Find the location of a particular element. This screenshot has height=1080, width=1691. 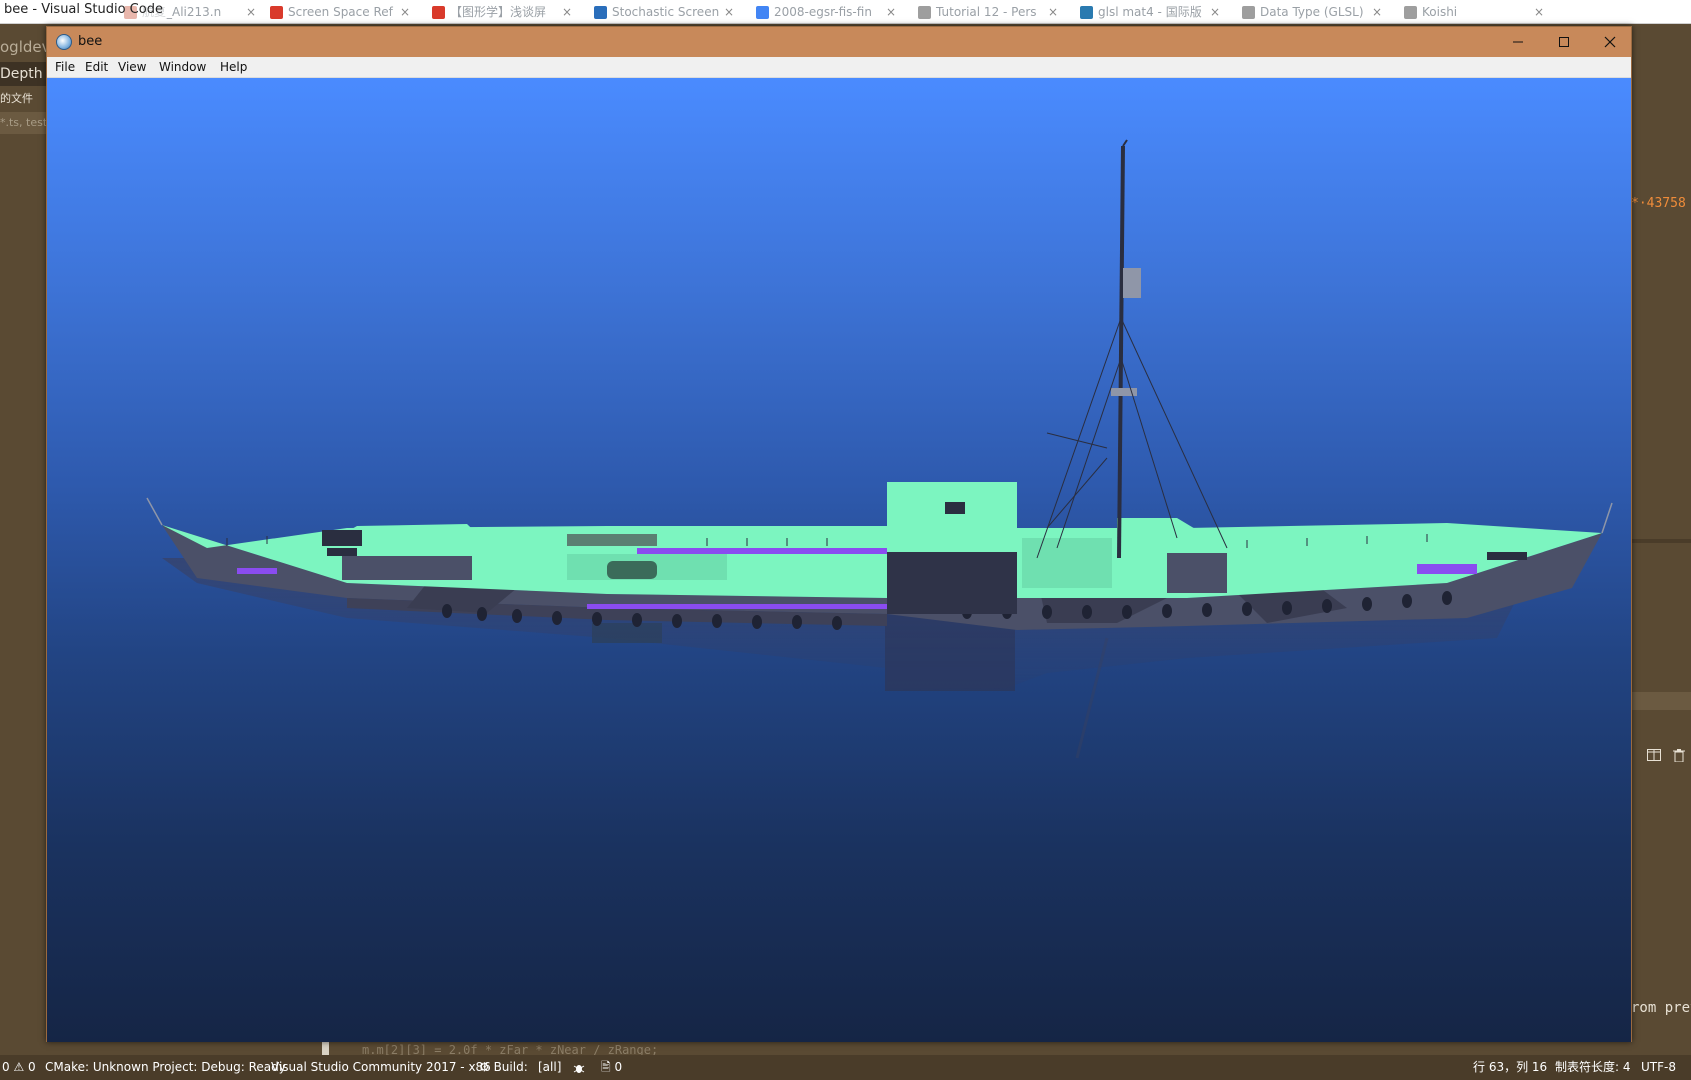

browser-tab: 2008-egsr-fis-fin × is located at coordinates (826, 11).